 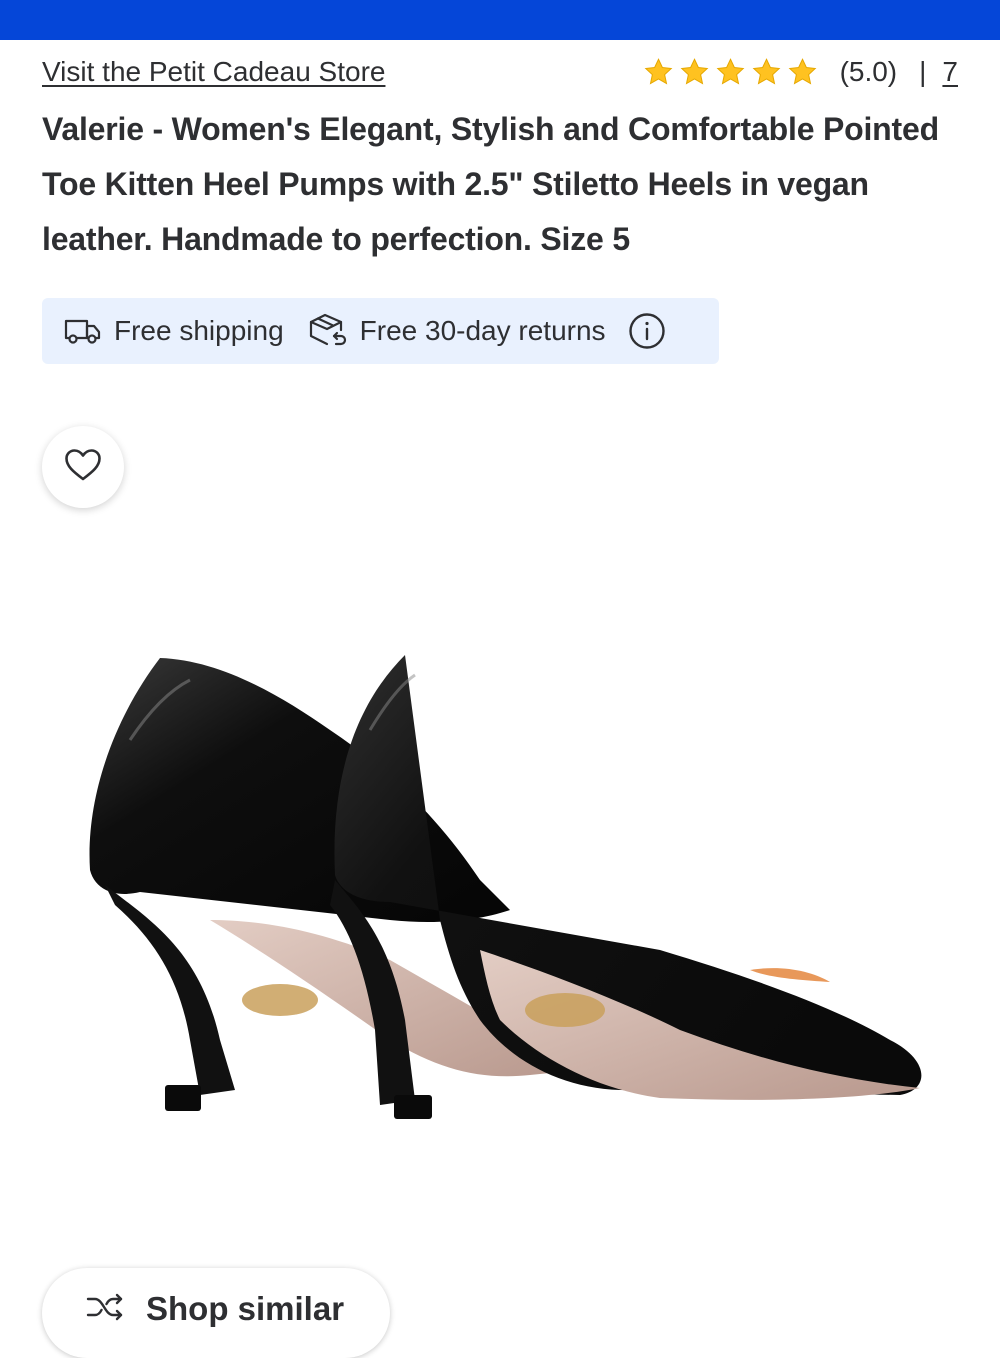 I want to click on shuffle-icon, so click(x=105, y=1309).